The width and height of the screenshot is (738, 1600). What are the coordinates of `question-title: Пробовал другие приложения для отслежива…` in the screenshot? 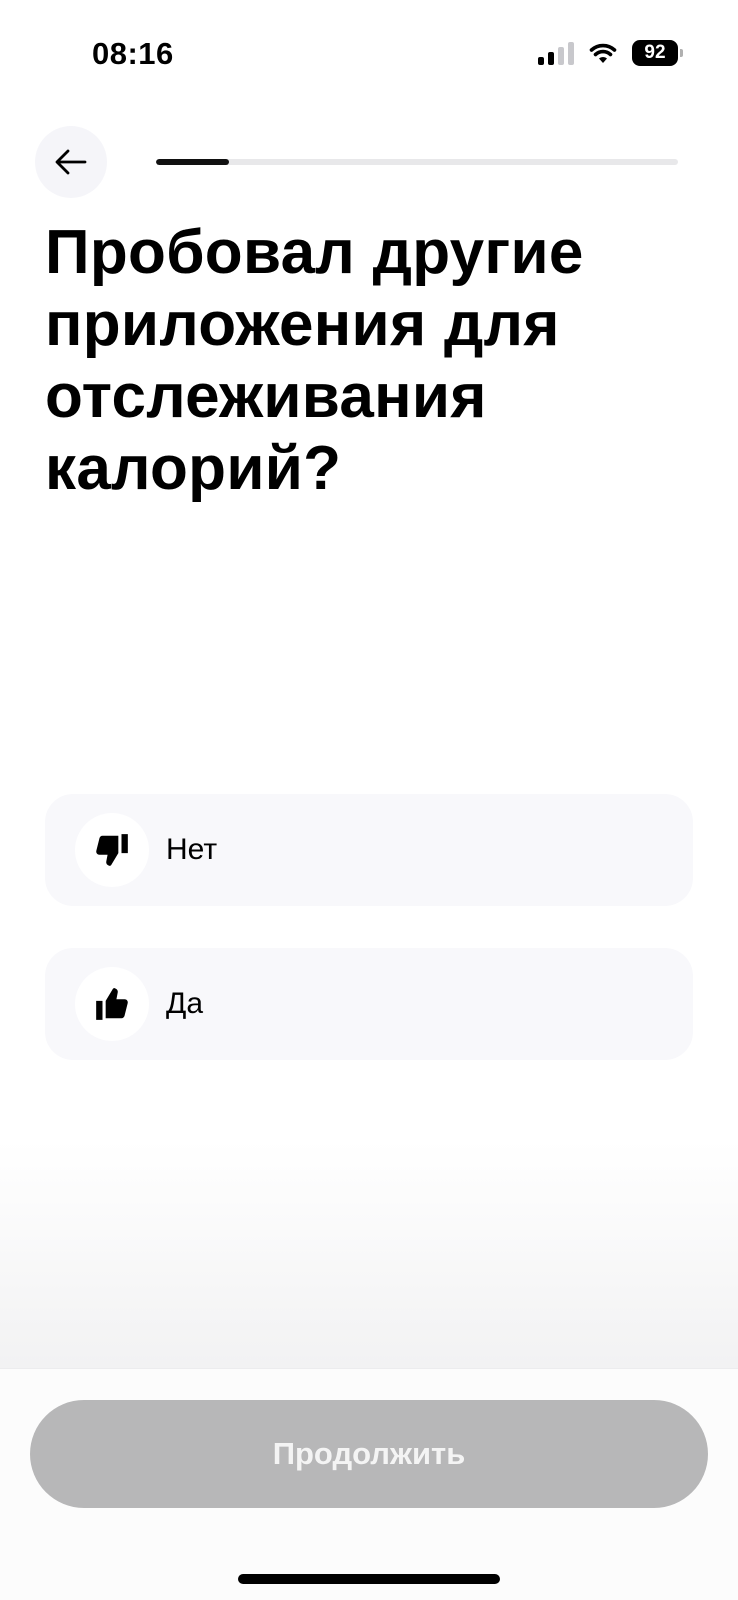 It's located at (314, 360).